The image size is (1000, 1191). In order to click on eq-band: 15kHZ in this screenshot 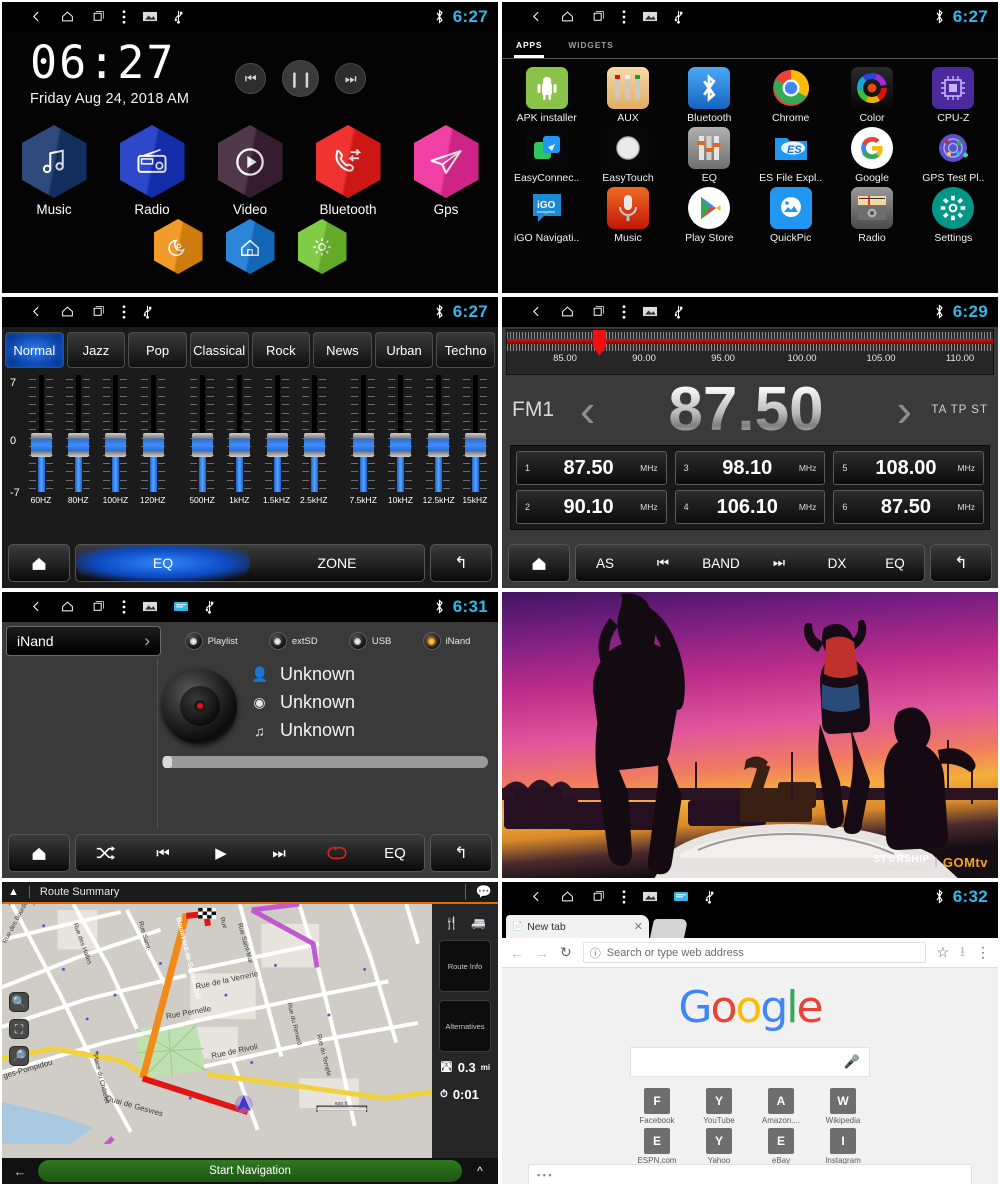, I will do `click(475, 440)`.